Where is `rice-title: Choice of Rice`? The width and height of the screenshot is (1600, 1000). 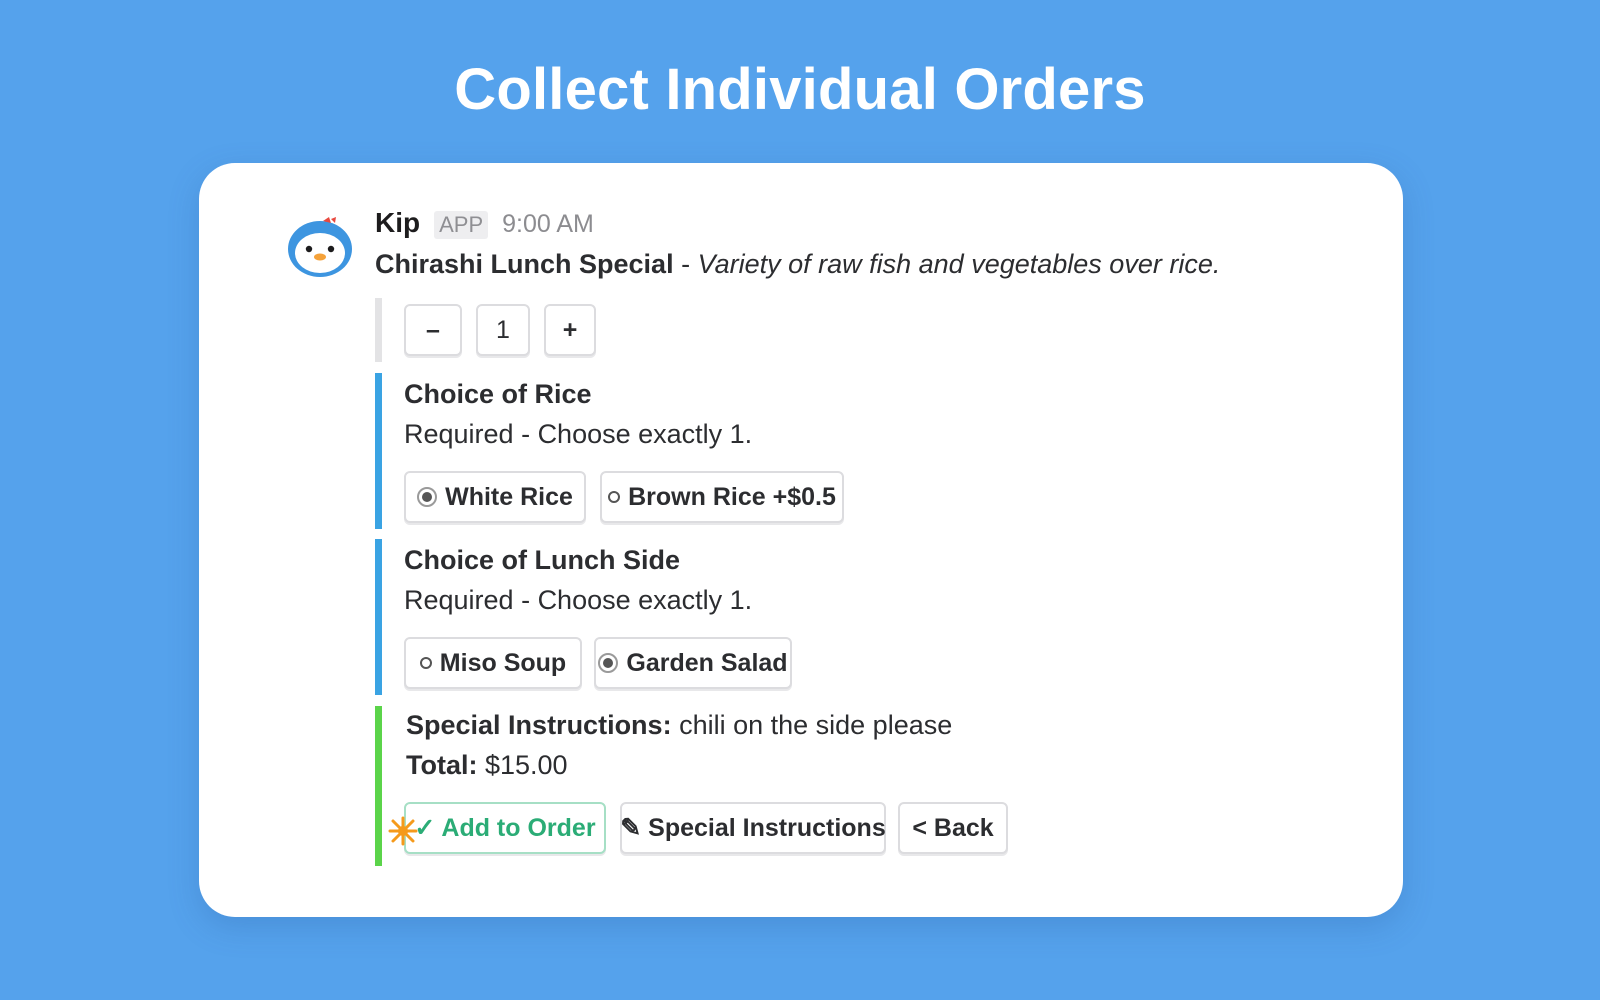
rice-title: Choice of Rice is located at coordinates (498, 394).